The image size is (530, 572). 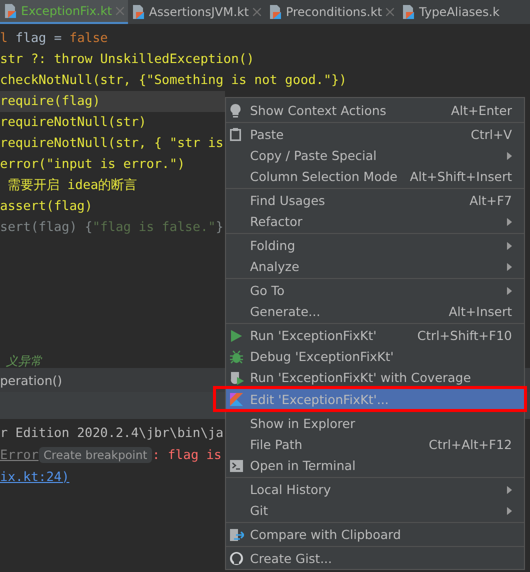 I want to click on menu-item: Generate... Alt+Insert, so click(x=375, y=311).